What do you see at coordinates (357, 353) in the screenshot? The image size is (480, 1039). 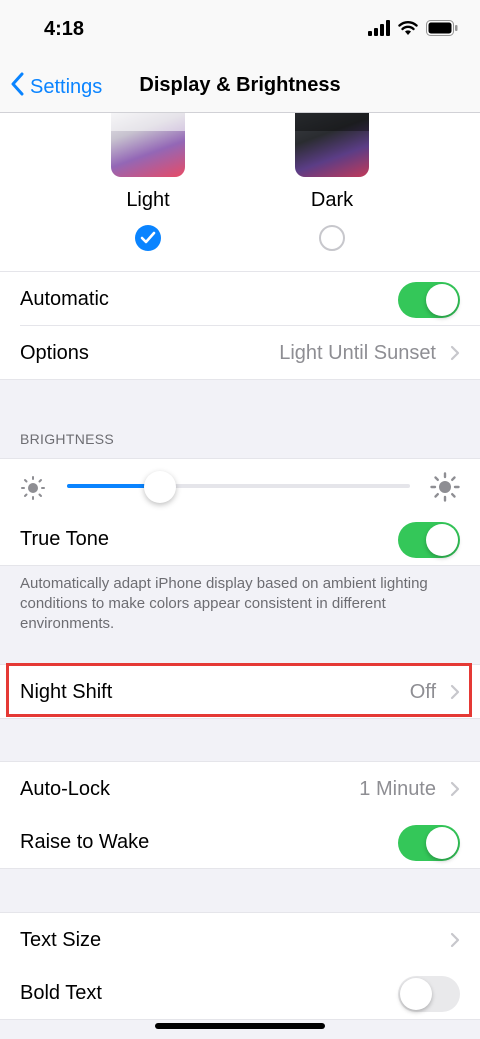 I see `options-value: Light Until Sunset` at bounding box center [357, 353].